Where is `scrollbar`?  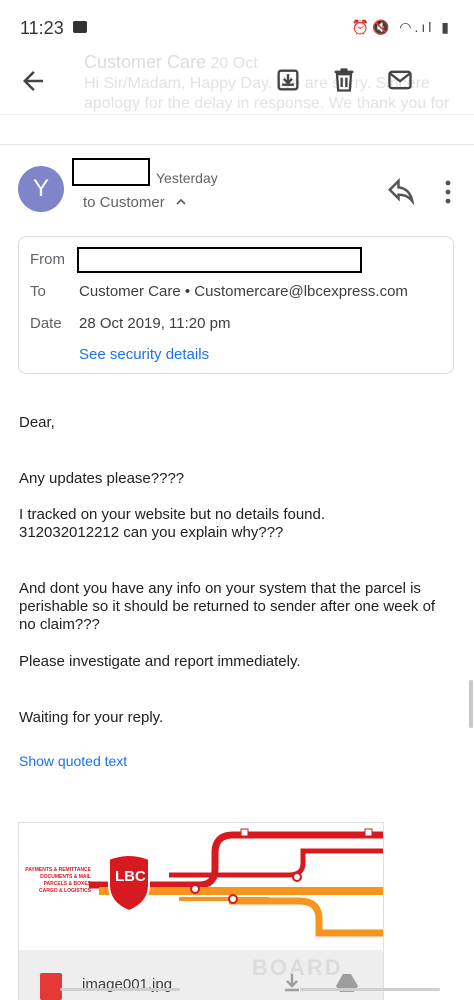 scrollbar is located at coordinates (471, 704).